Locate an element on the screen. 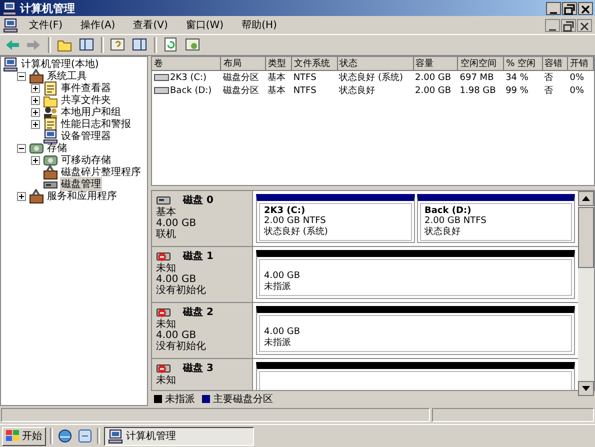  tree-item: 本地用户和组 is located at coordinates (91, 112).